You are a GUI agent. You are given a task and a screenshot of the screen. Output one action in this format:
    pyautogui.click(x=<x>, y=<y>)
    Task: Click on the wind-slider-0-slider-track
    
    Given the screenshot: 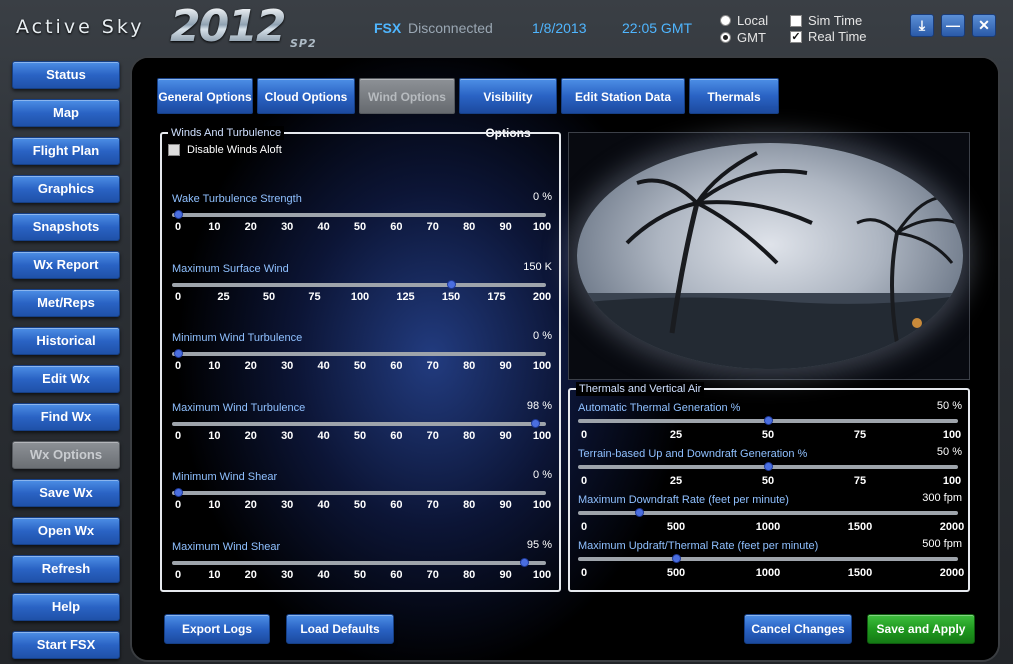 What is the action you would take?
    pyautogui.click(x=359, y=214)
    